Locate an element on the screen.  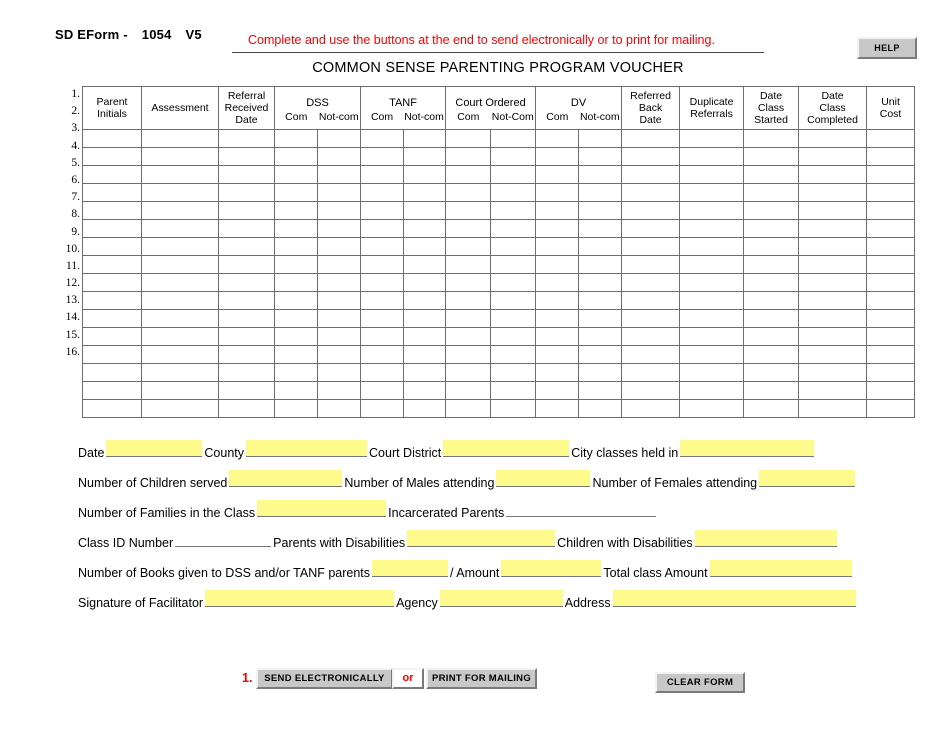
clear-form-button: CLEAR FORM is located at coordinates (700, 682).